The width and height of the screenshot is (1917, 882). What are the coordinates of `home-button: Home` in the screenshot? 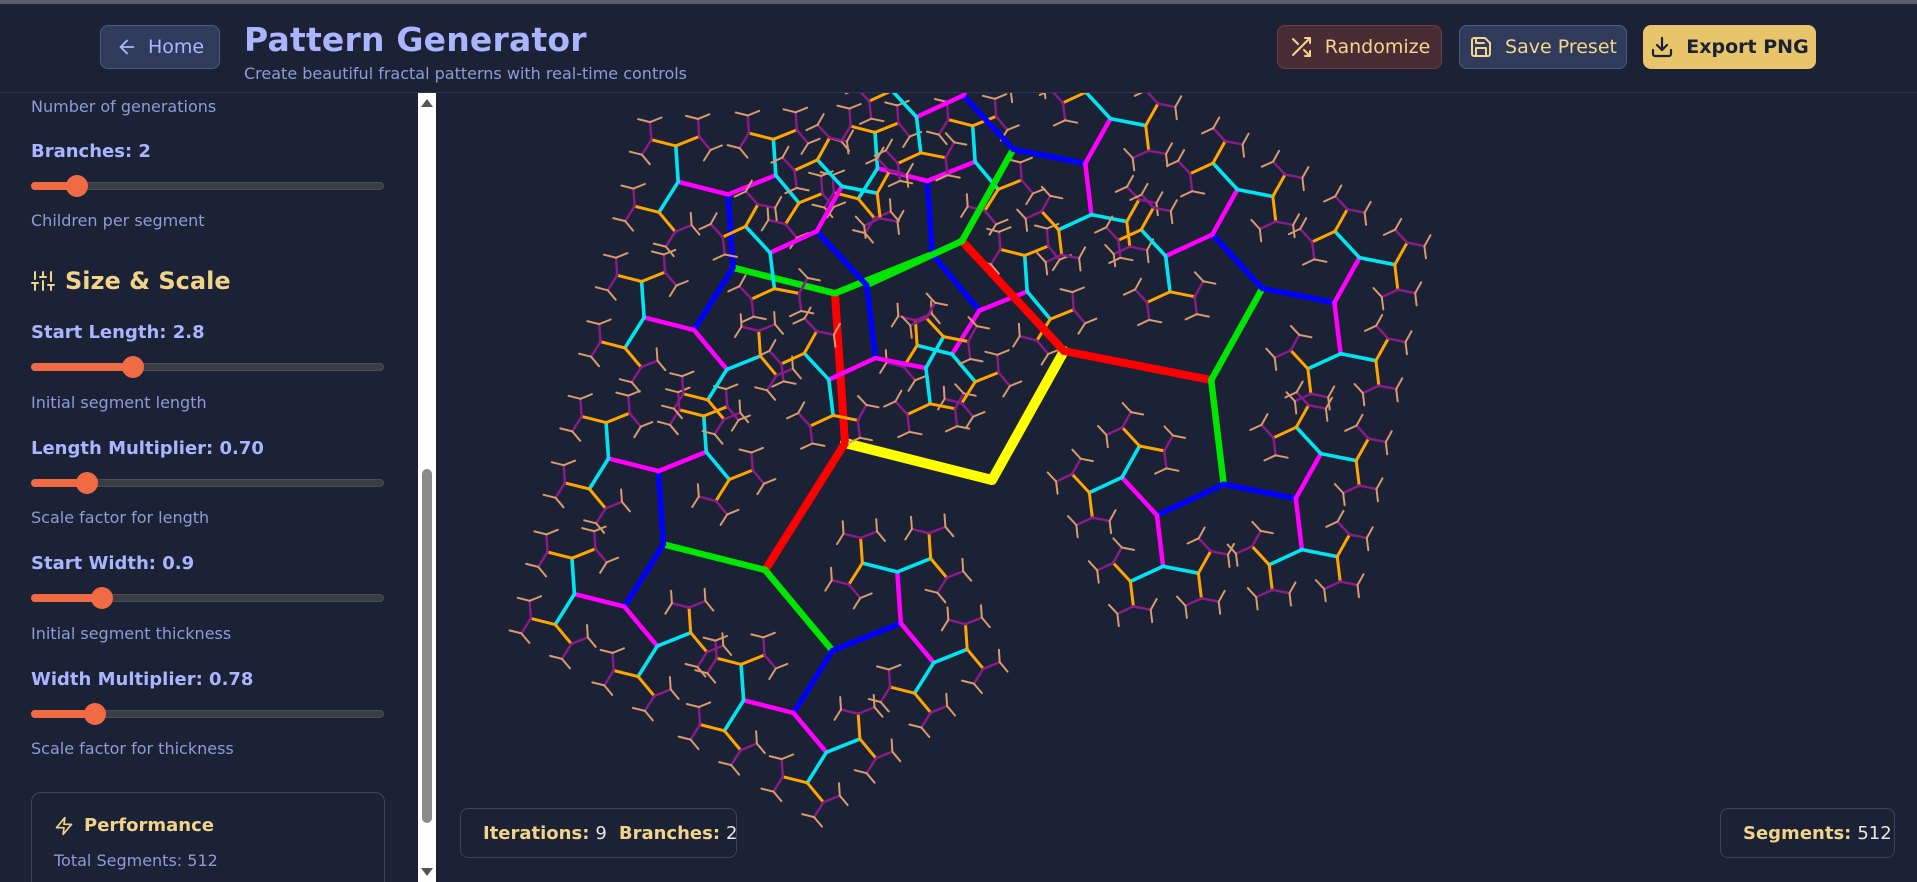 It's located at (160, 47).